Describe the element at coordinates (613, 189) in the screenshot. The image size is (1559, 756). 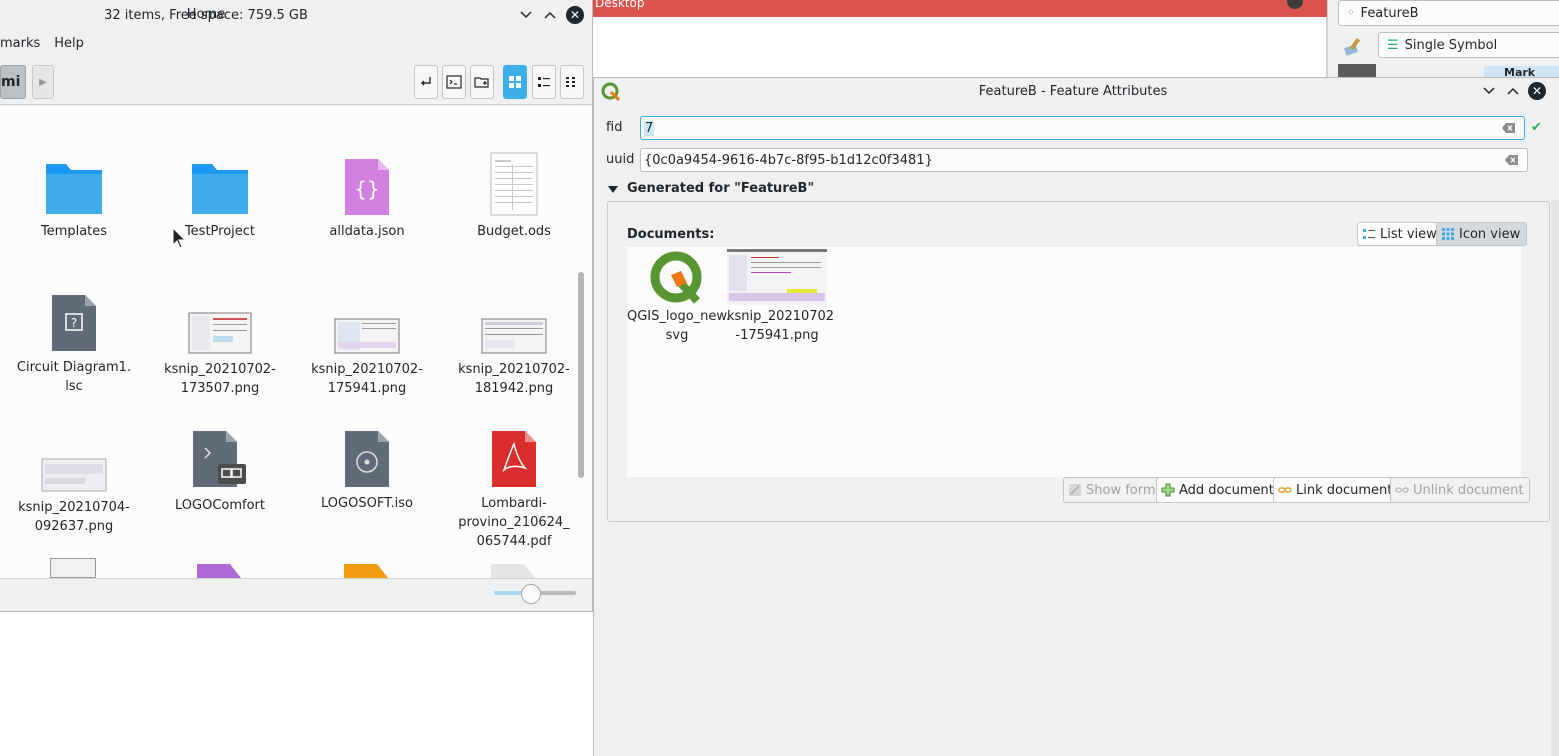
I see `triangle-down-icon` at that location.